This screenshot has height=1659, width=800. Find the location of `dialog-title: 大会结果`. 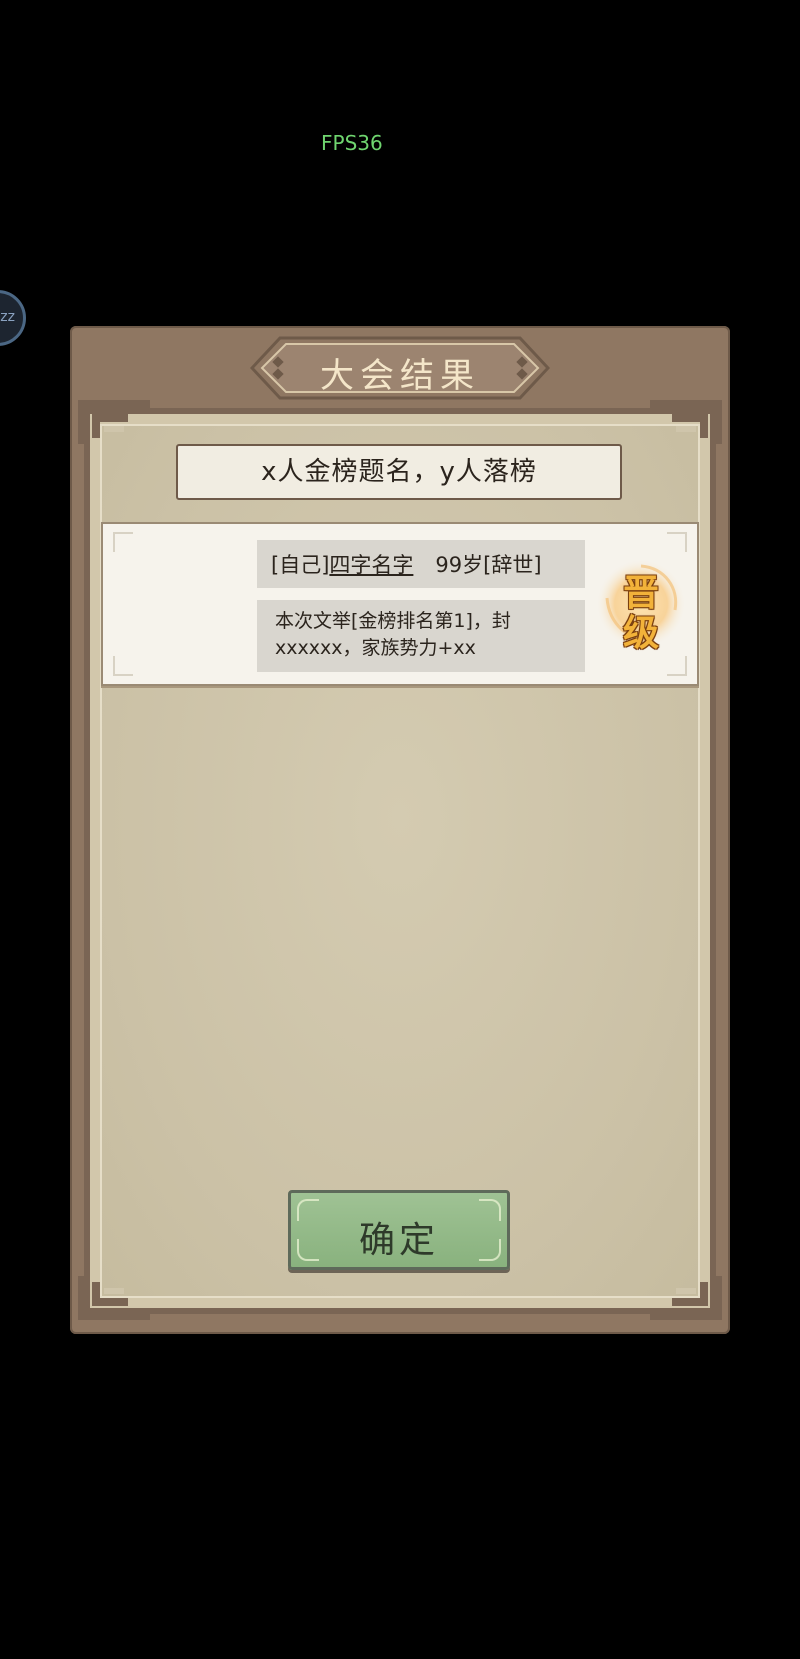

dialog-title: 大会结果 is located at coordinates (400, 376).